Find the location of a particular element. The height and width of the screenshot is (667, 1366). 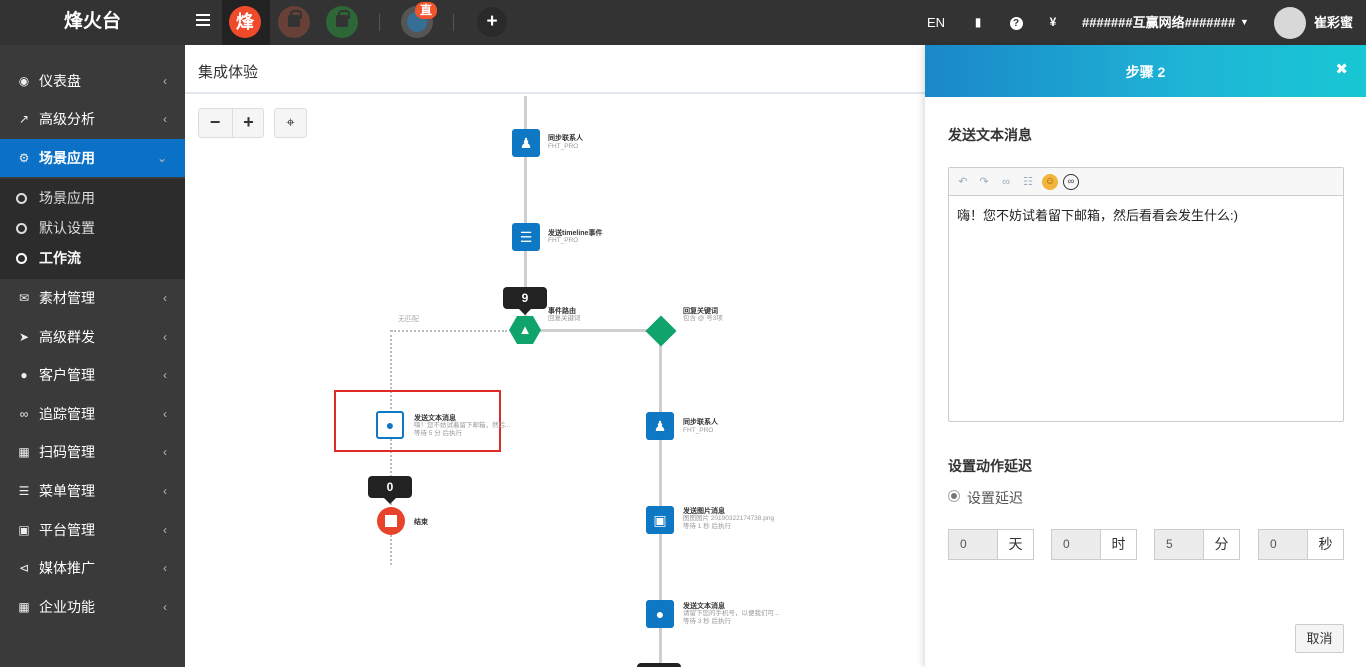

event-router-node: ▲ is located at coordinates (525, 330).